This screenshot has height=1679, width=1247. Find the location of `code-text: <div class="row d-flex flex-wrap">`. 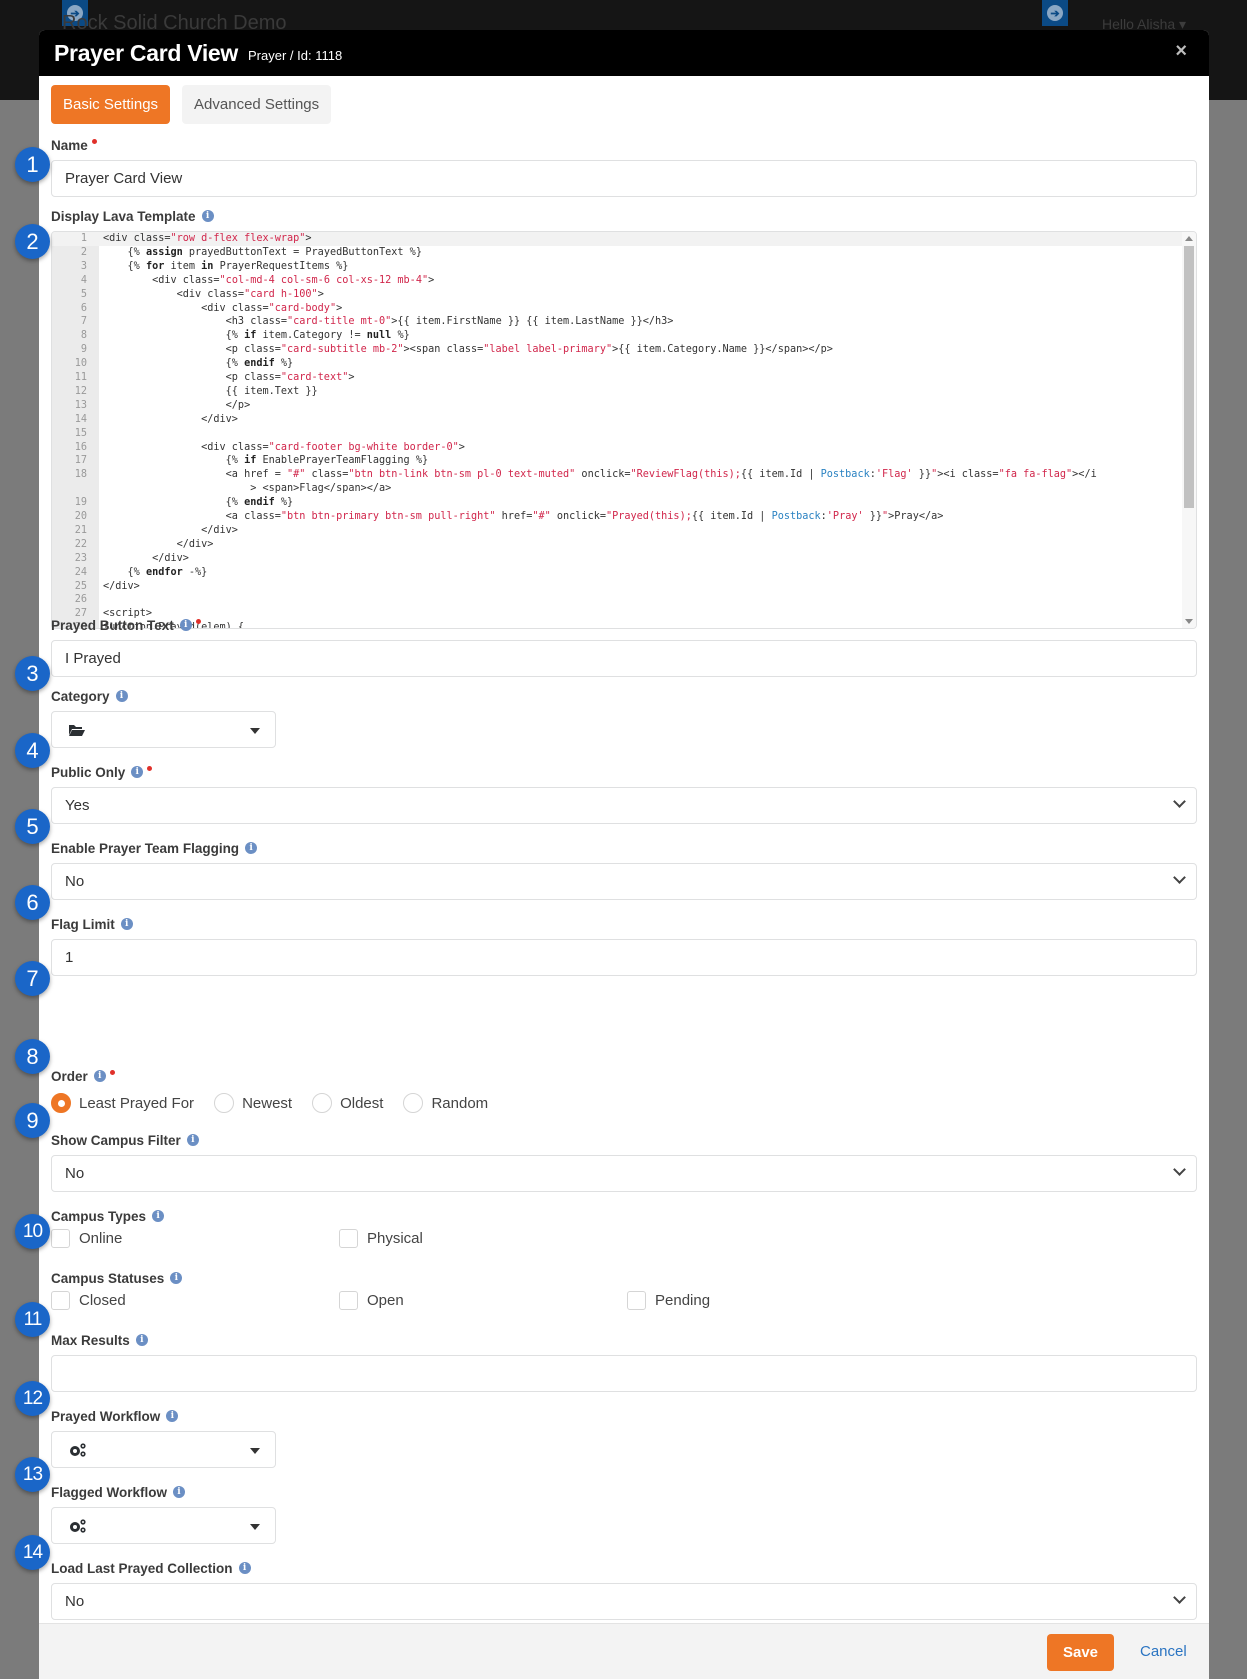

code-text: <div class="row d-flex flex-wrap"> is located at coordinates (207, 238).